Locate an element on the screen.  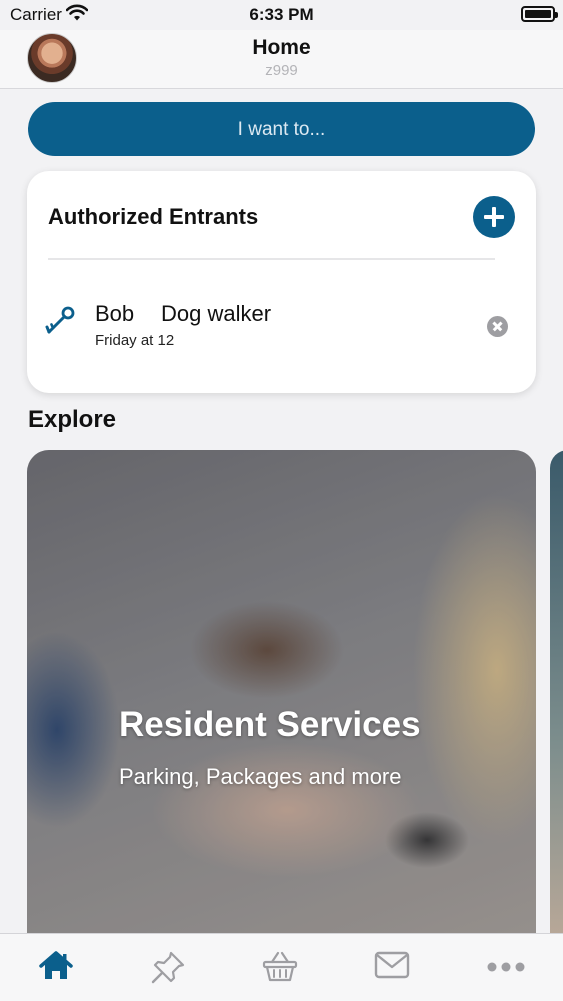
page-title: Home is located at coordinates (281, 47).